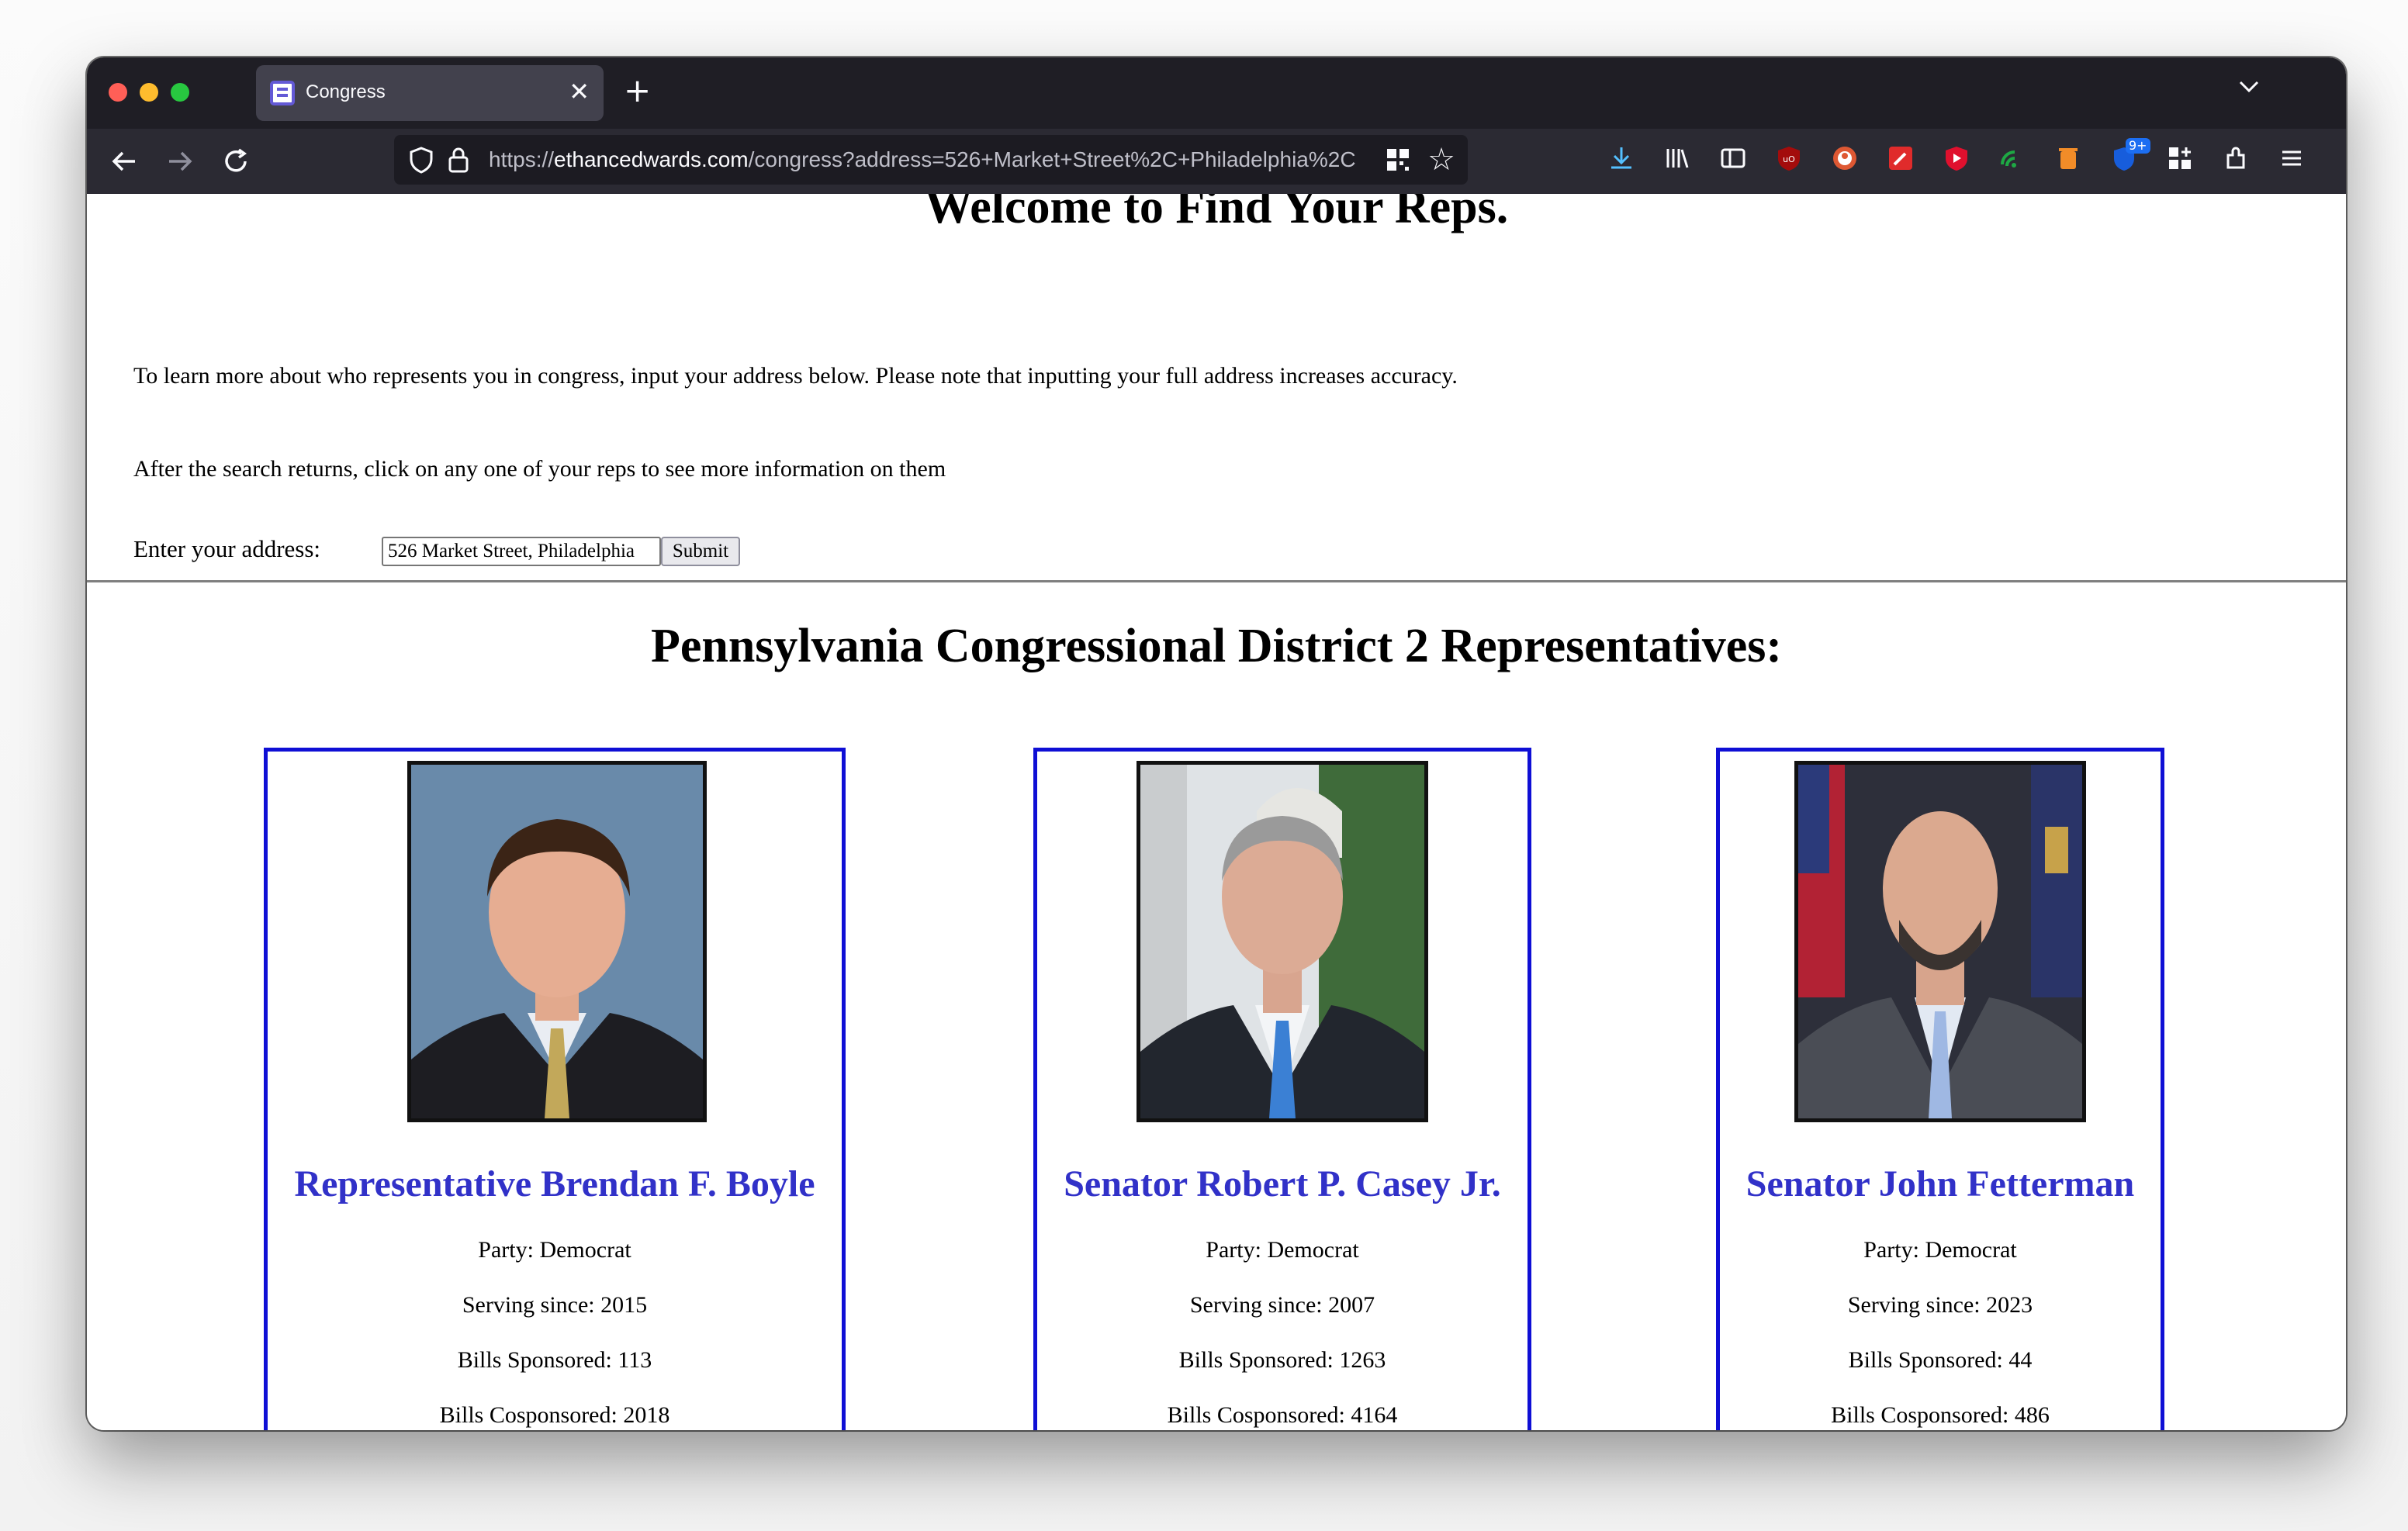 The height and width of the screenshot is (1531, 2408). What do you see at coordinates (2249, 89) in the screenshot?
I see `list-all-tabs-chevron-down-icon` at bounding box center [2249, 89].